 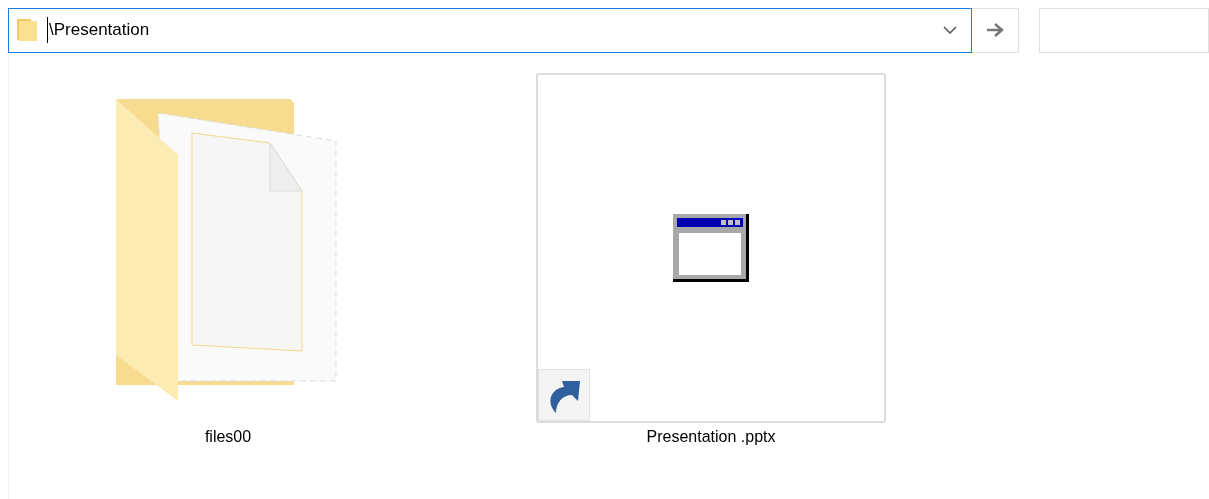 I want to click on address-text: \Presentation, so click(x=495, y=30).